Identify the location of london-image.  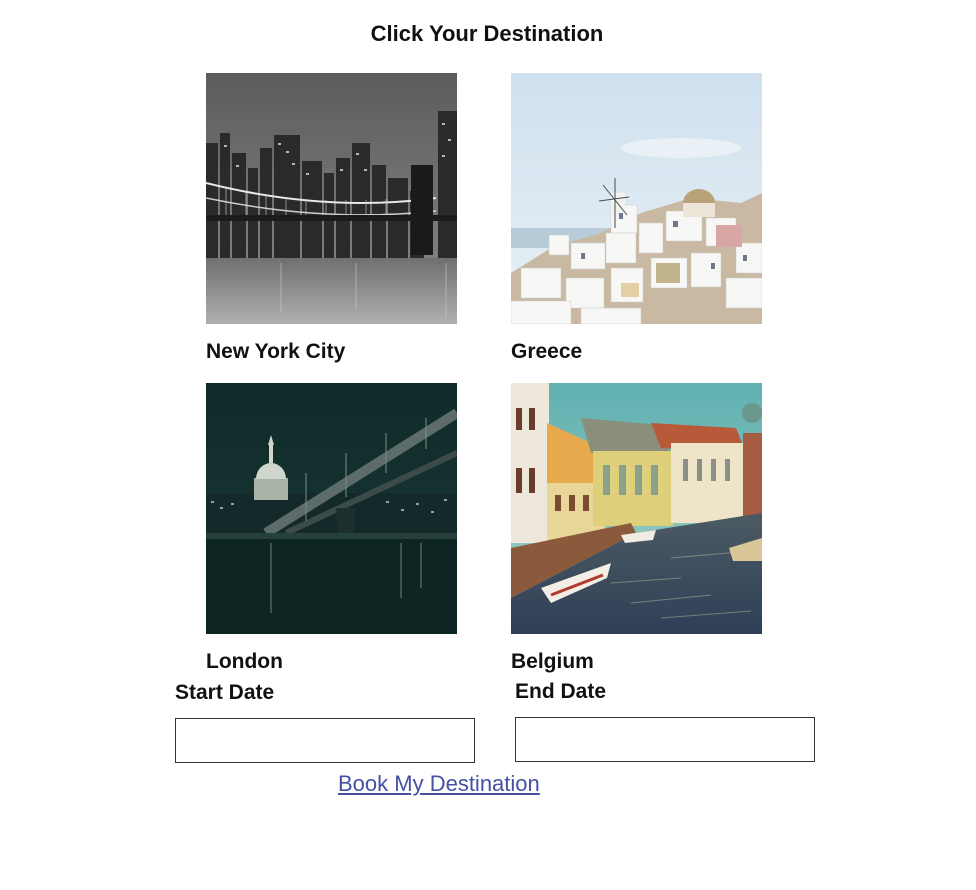
(331, 508).